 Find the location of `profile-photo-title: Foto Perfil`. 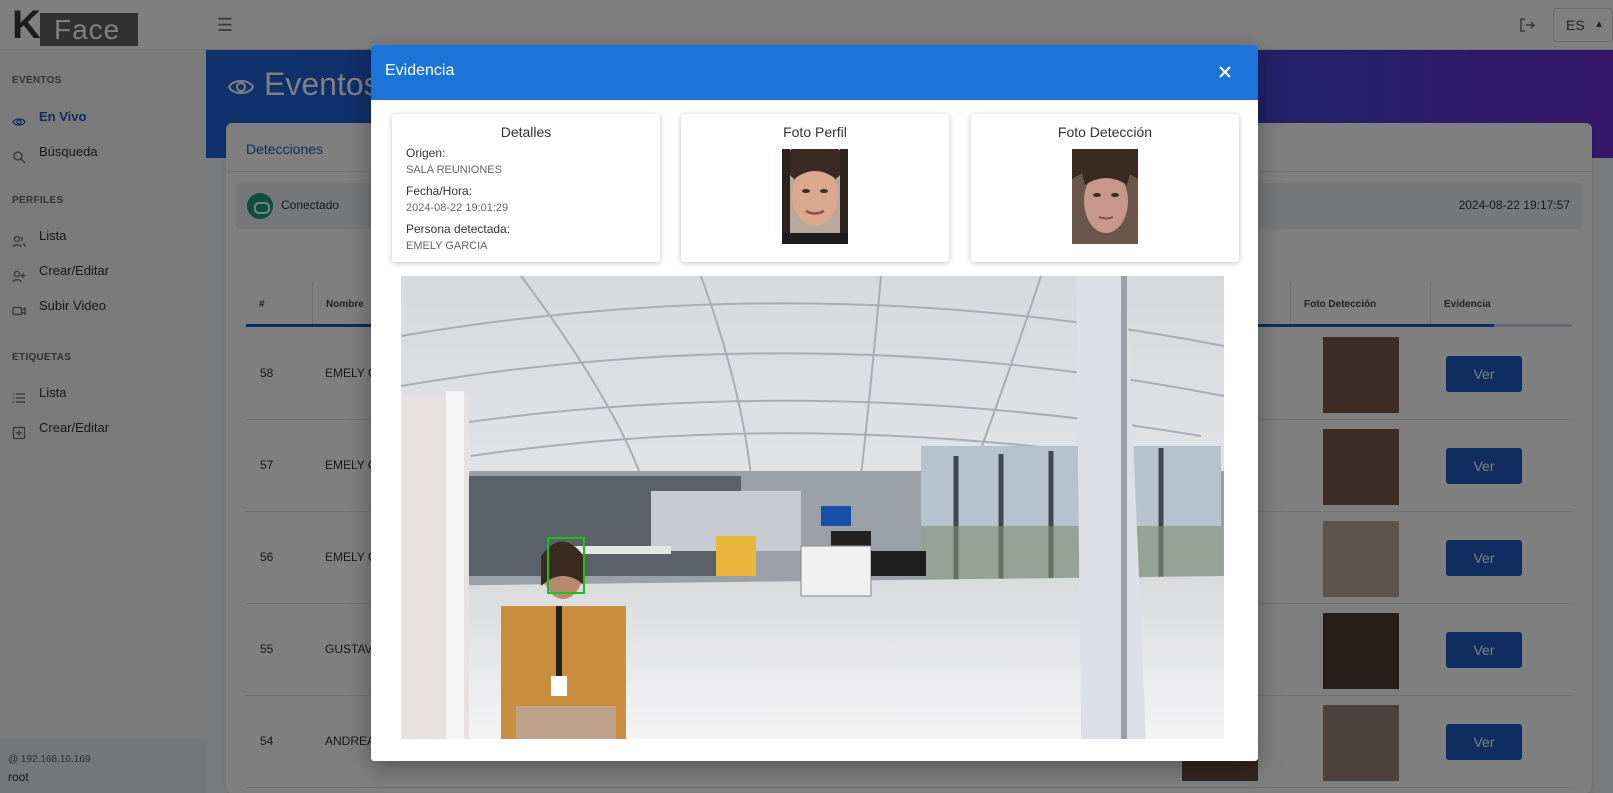

profile-photo-title: Foto Perfil is located at coordinates (815, 132).